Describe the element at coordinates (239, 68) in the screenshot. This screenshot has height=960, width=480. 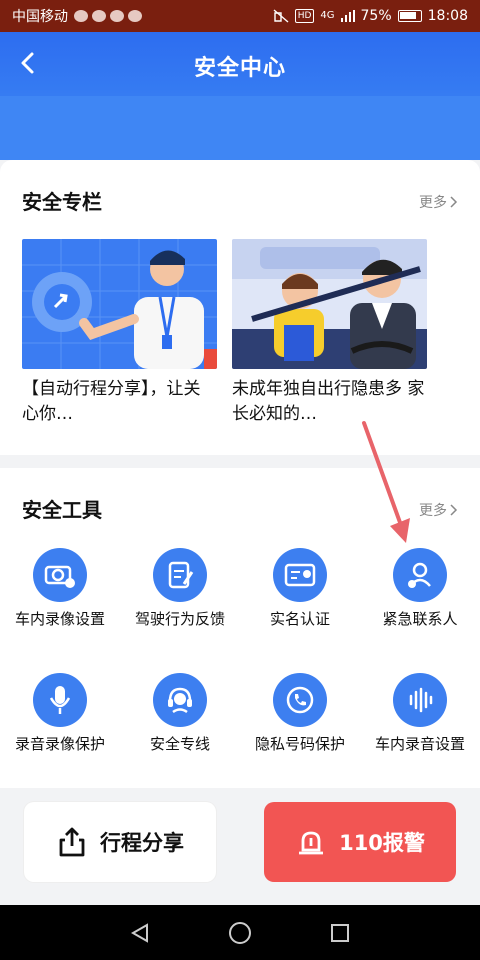
I see `page-title: 安全中心` at that location.